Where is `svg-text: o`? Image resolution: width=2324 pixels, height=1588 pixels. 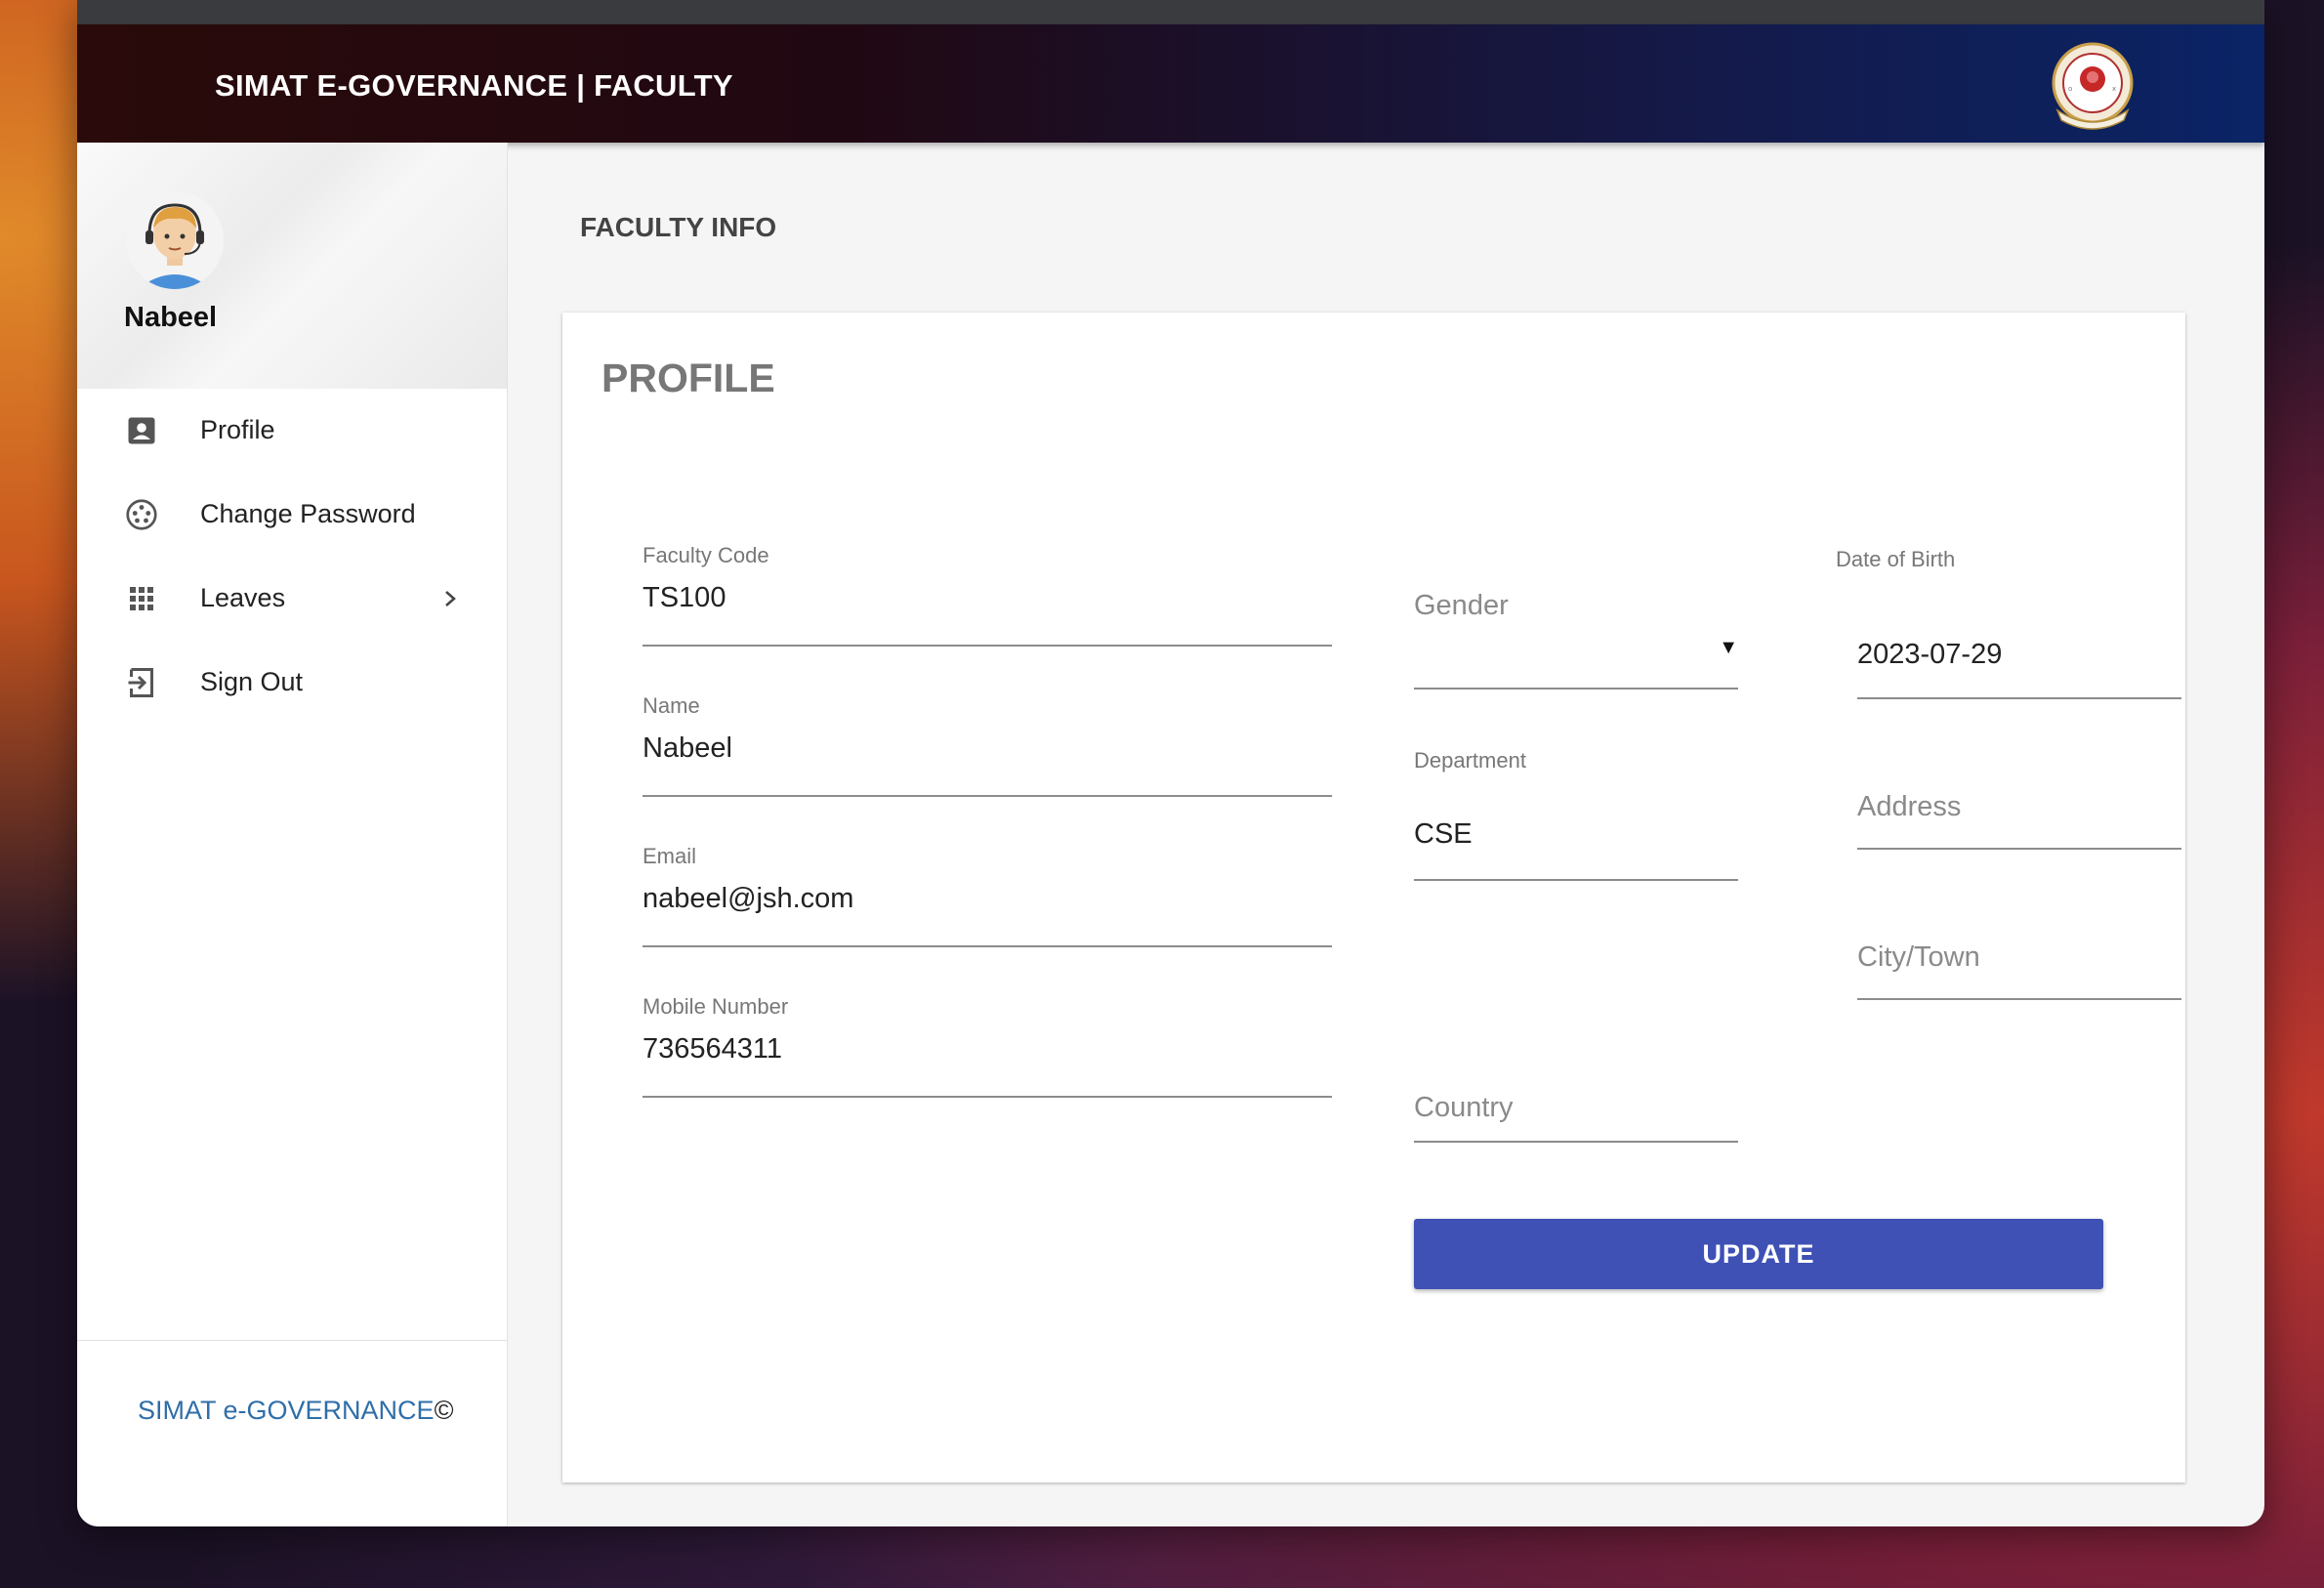 svg-text: o is located at coordinates (2070, 89).